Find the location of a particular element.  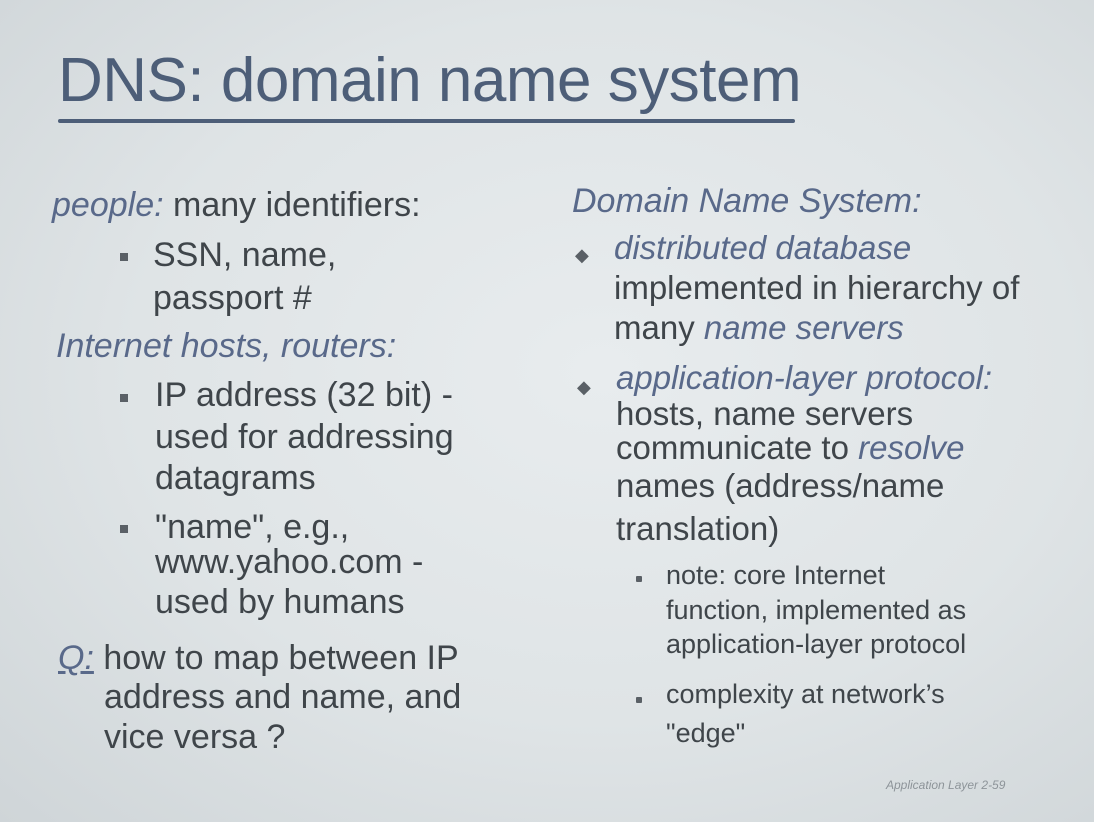

people-item-2: passport # is located at coordinates (232, 298).